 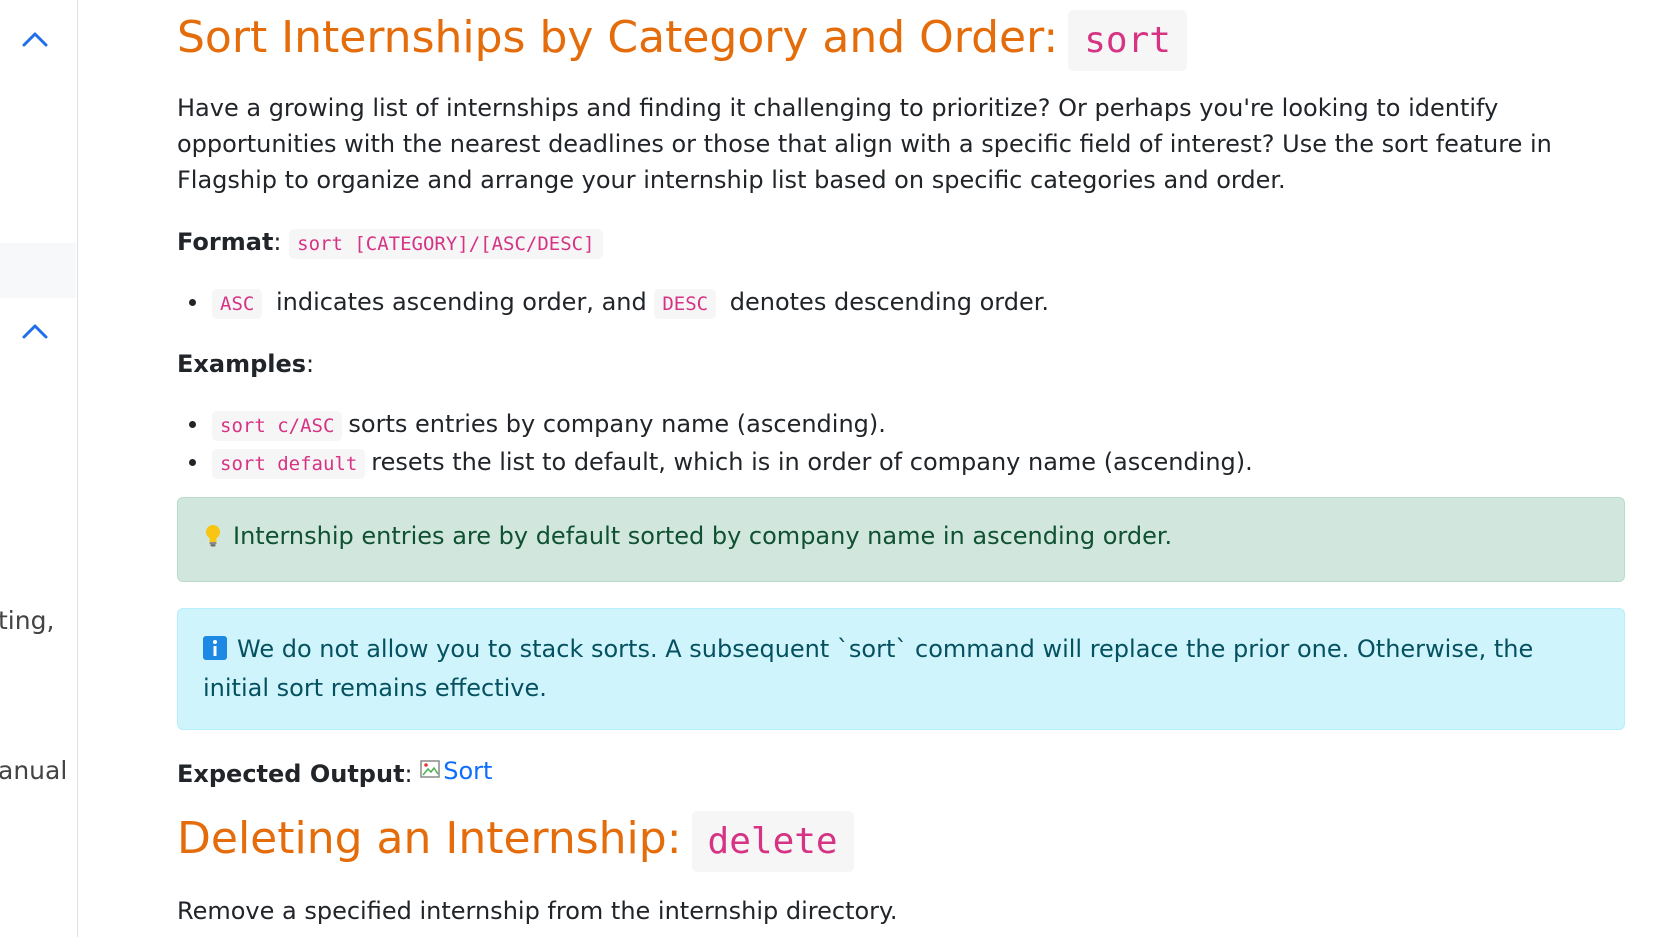 I want to click on sidebar-item-label: anual, so click(x=33, y=770).